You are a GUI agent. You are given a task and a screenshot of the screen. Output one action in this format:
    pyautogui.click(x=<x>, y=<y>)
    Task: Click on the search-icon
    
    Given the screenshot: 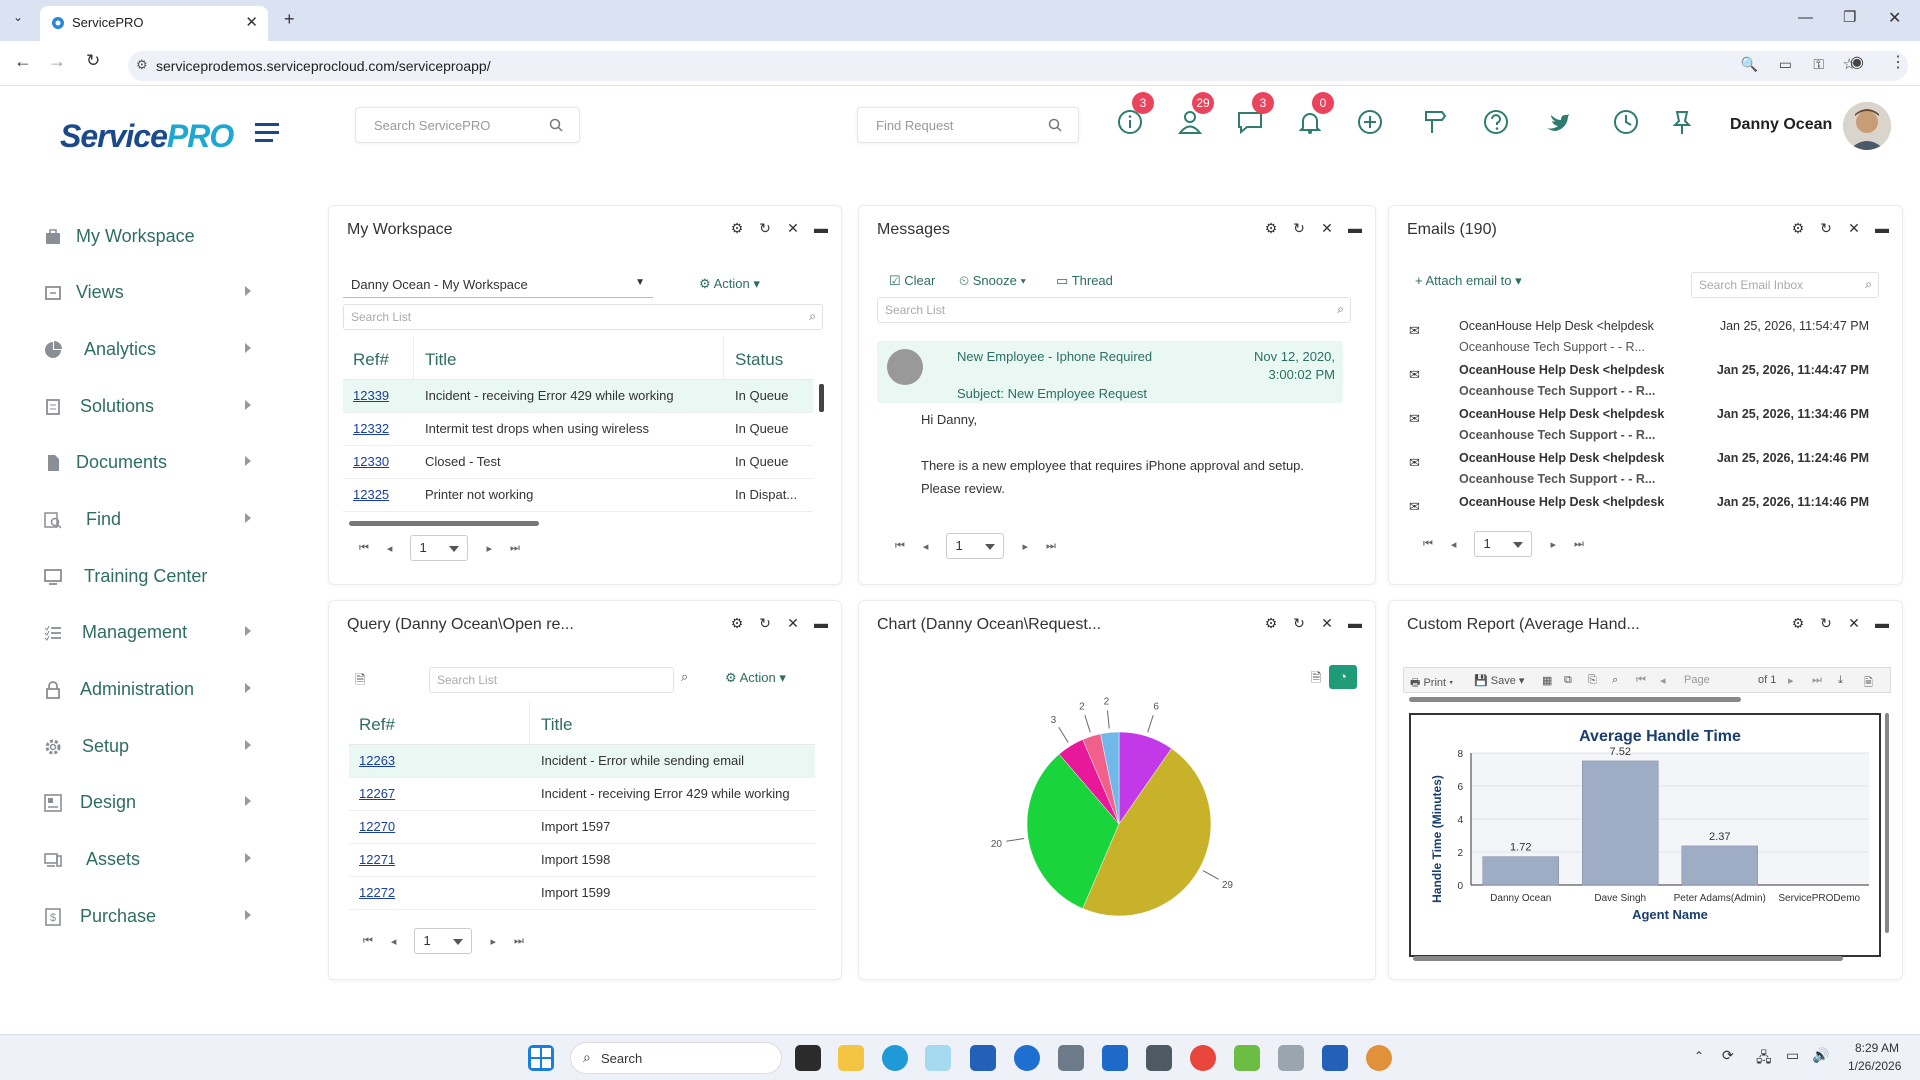 What is the action you would take?
    pyautogui.click(x=556, y=125)
    